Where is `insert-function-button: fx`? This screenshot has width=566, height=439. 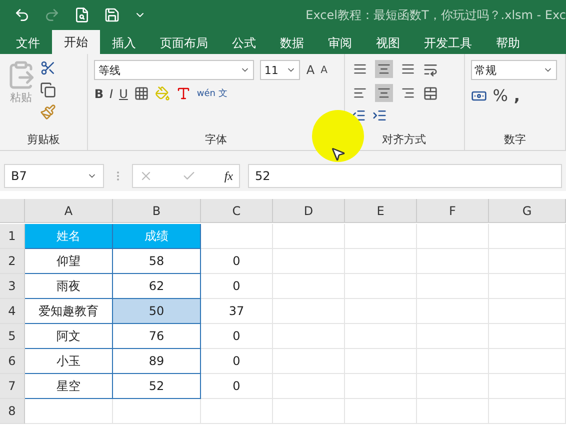
insert-function-button: fx is located at coordinates (228, 176).